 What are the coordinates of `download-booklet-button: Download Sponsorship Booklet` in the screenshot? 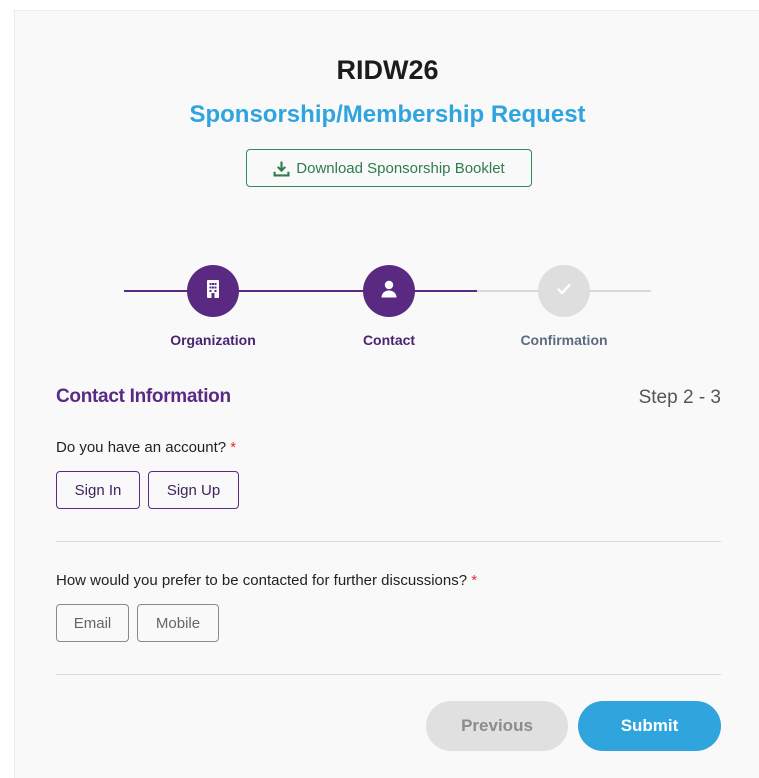 It's located at (389, 168).